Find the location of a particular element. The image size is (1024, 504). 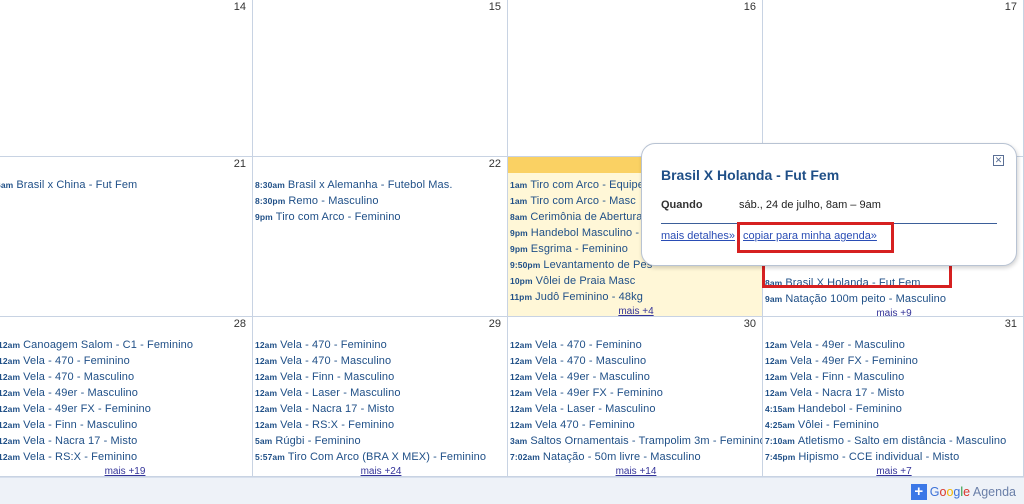

calendar-event: 9pm Tiro com Arco - Feminino is located at coordinates (381, 217).